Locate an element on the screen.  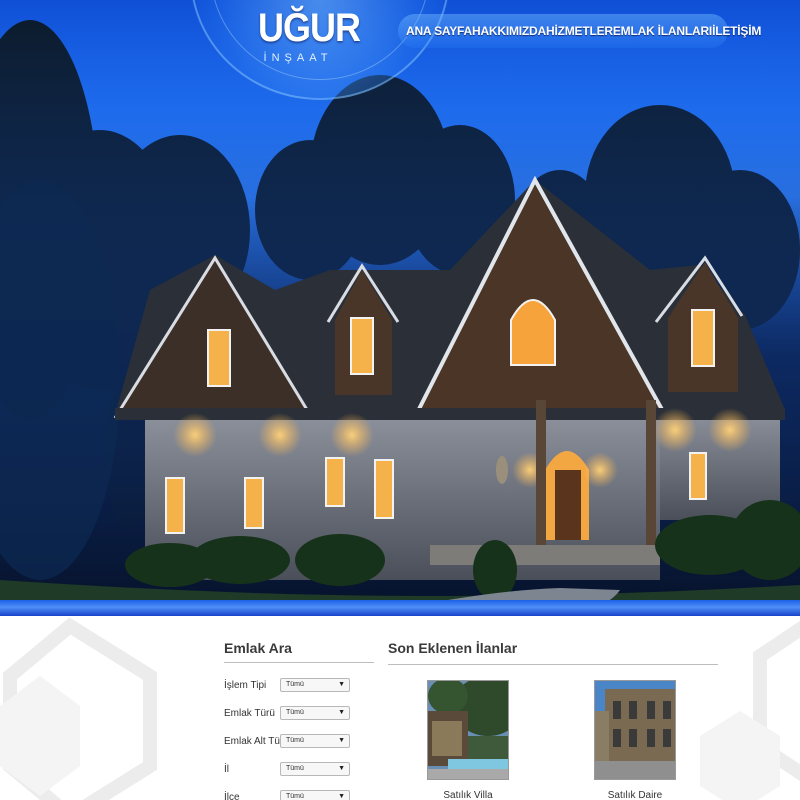
recent-listings-divider is located at coordinates (553, 664).